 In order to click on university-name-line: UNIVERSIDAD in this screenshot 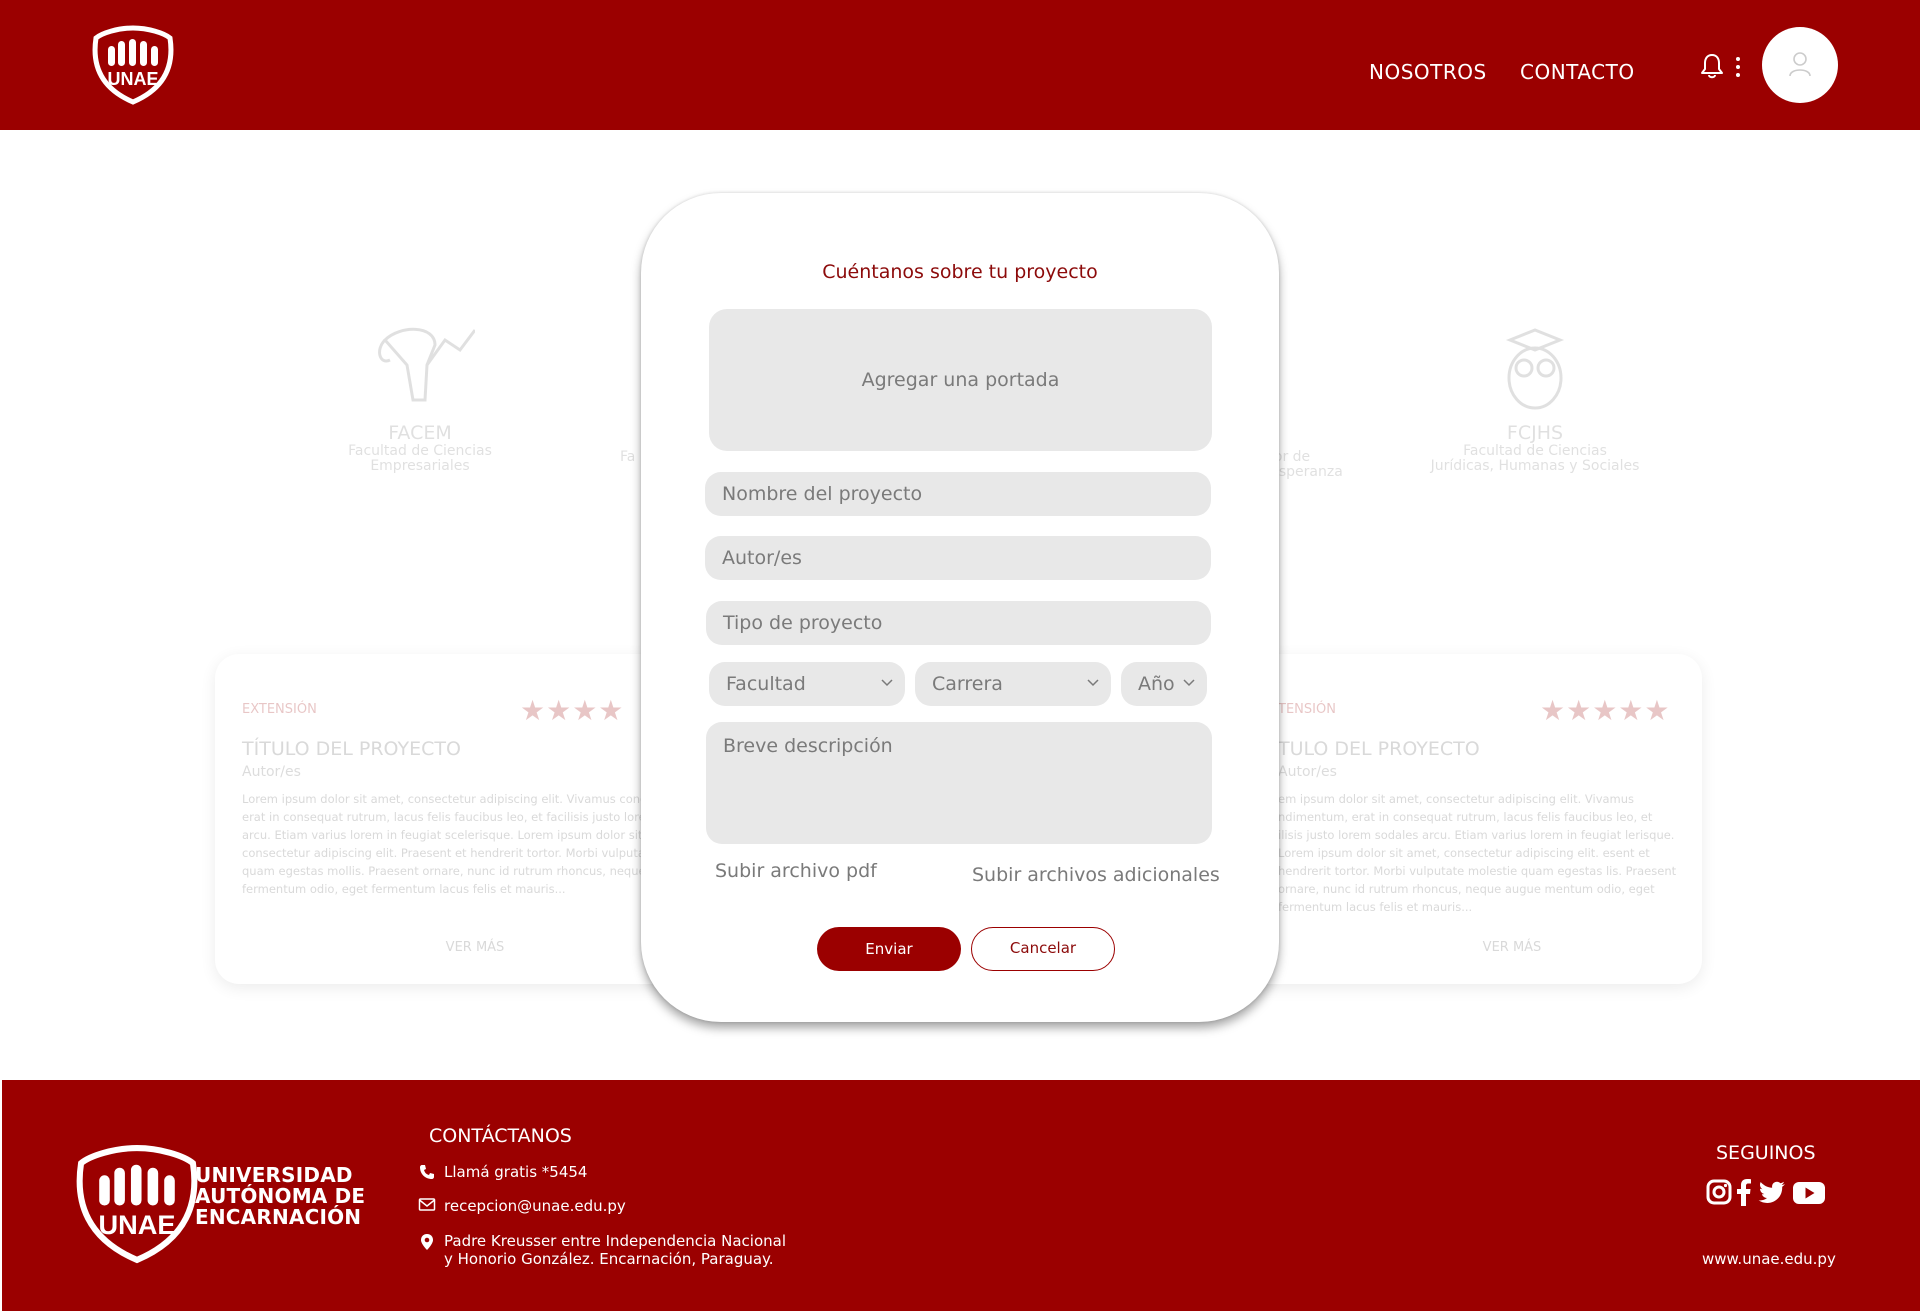, I will do `click(274, 1175)`.